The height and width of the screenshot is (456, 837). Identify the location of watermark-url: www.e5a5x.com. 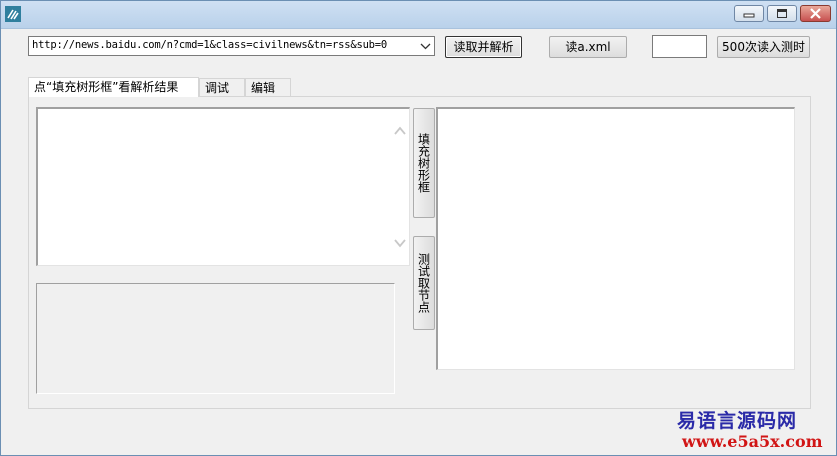
(752, 441).